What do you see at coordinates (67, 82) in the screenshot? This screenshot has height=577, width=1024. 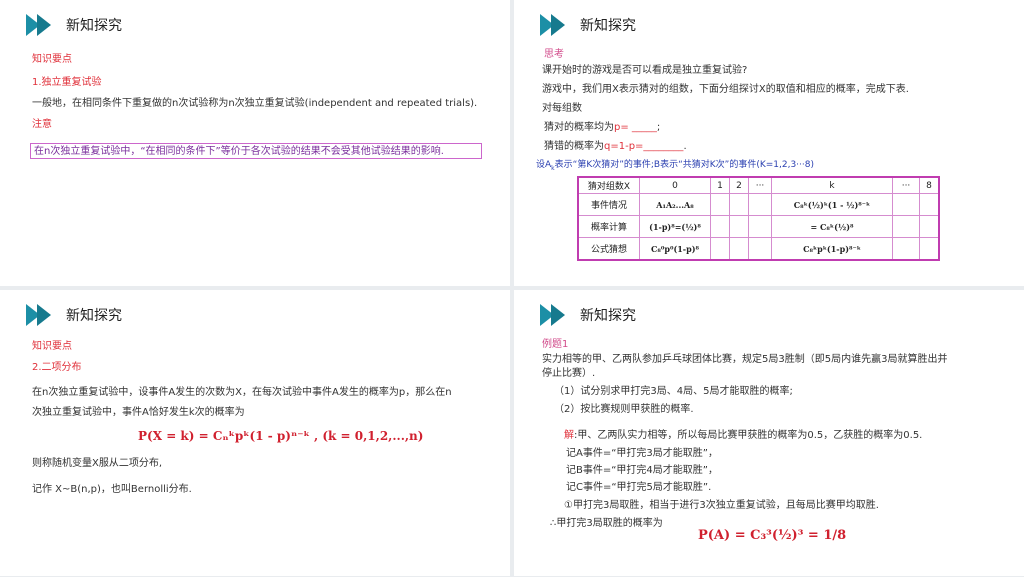 I see `section-heading: 1.独立重复试验` at bounding box center [67, 82].